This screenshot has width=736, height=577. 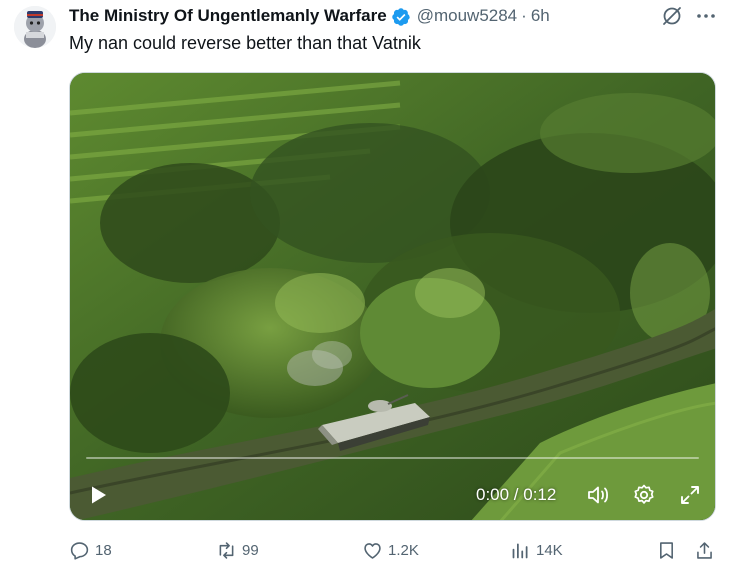 I want to click on video-progress-bar, so click(x=392, y=458).